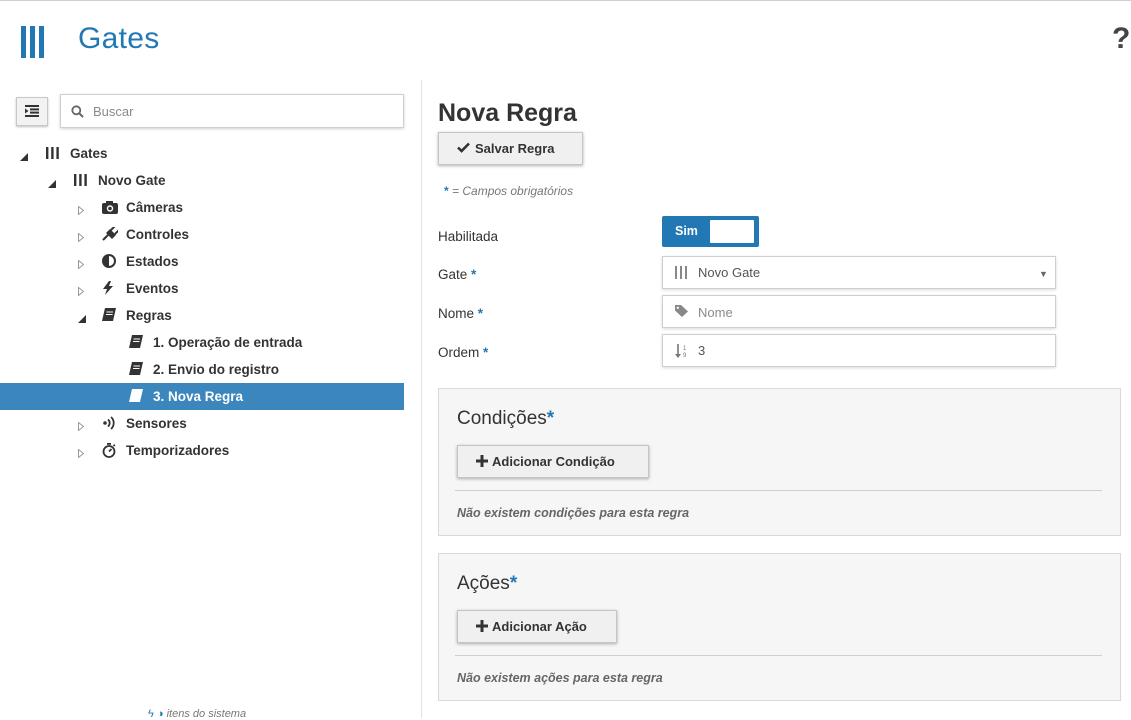 This screenshot has height=720, width=1131. I want to click on tree-item: Eventos, so click(202, 288).